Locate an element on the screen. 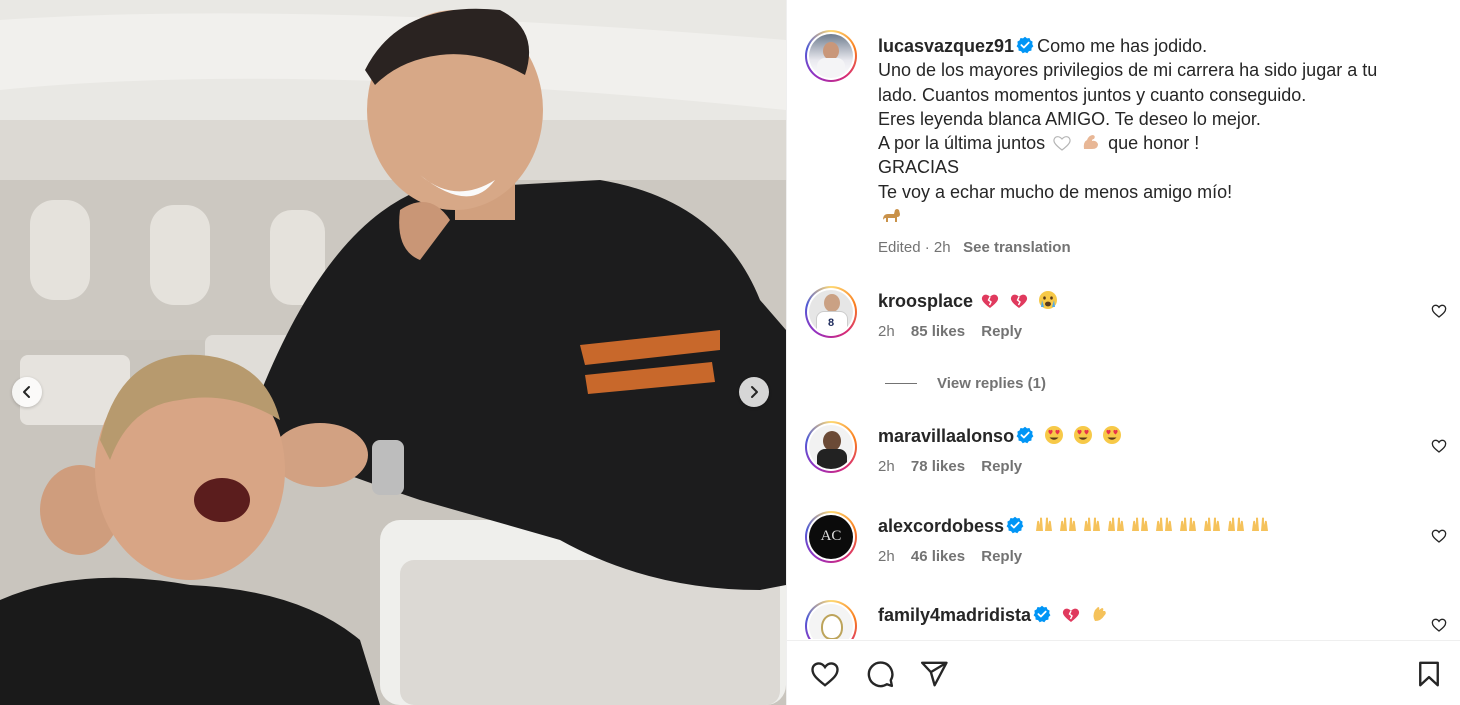 This screenshot has height=705, width=1460. post-action-bar is located at coordinates (1123, 672).